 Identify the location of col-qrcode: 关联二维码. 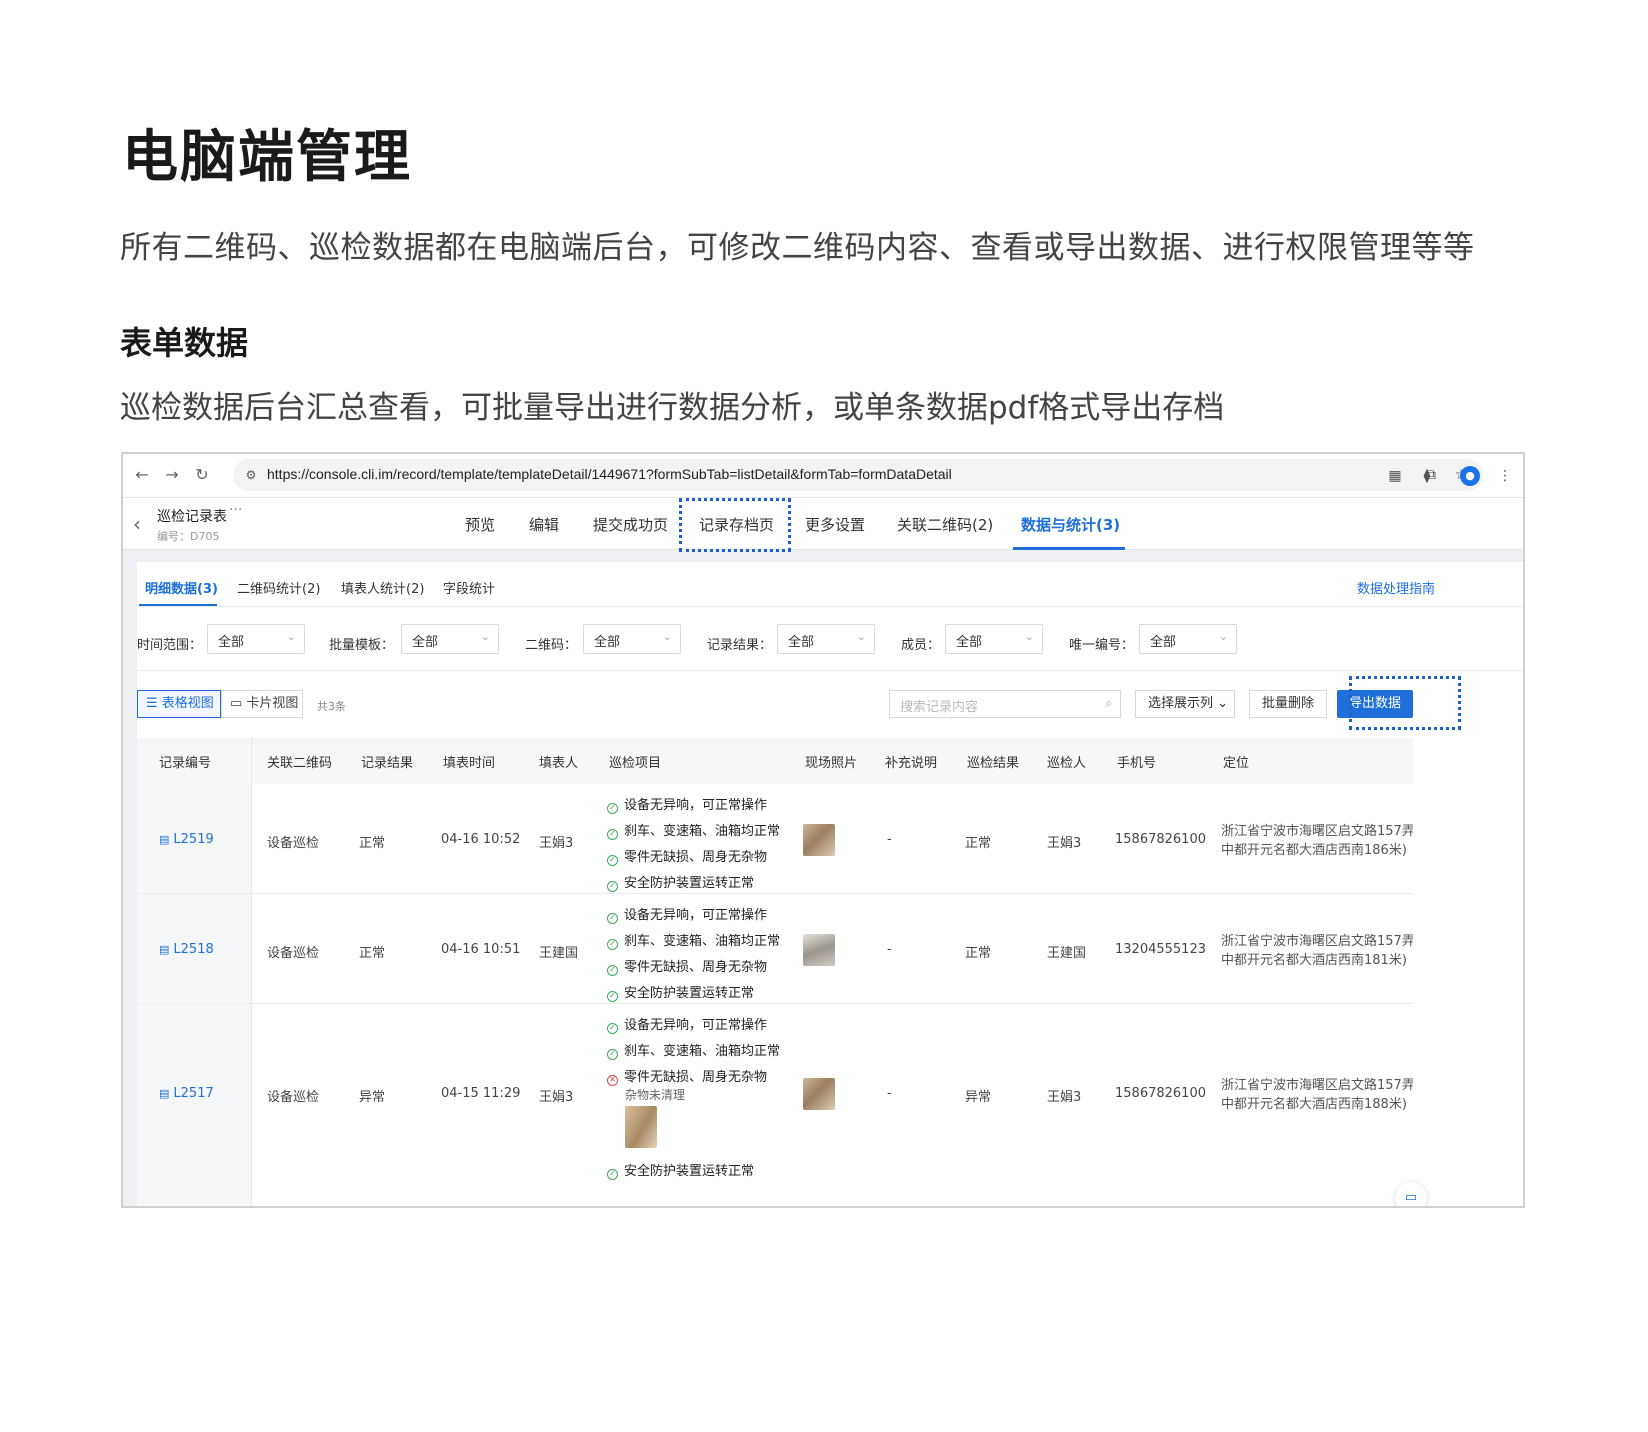
(300, 763).